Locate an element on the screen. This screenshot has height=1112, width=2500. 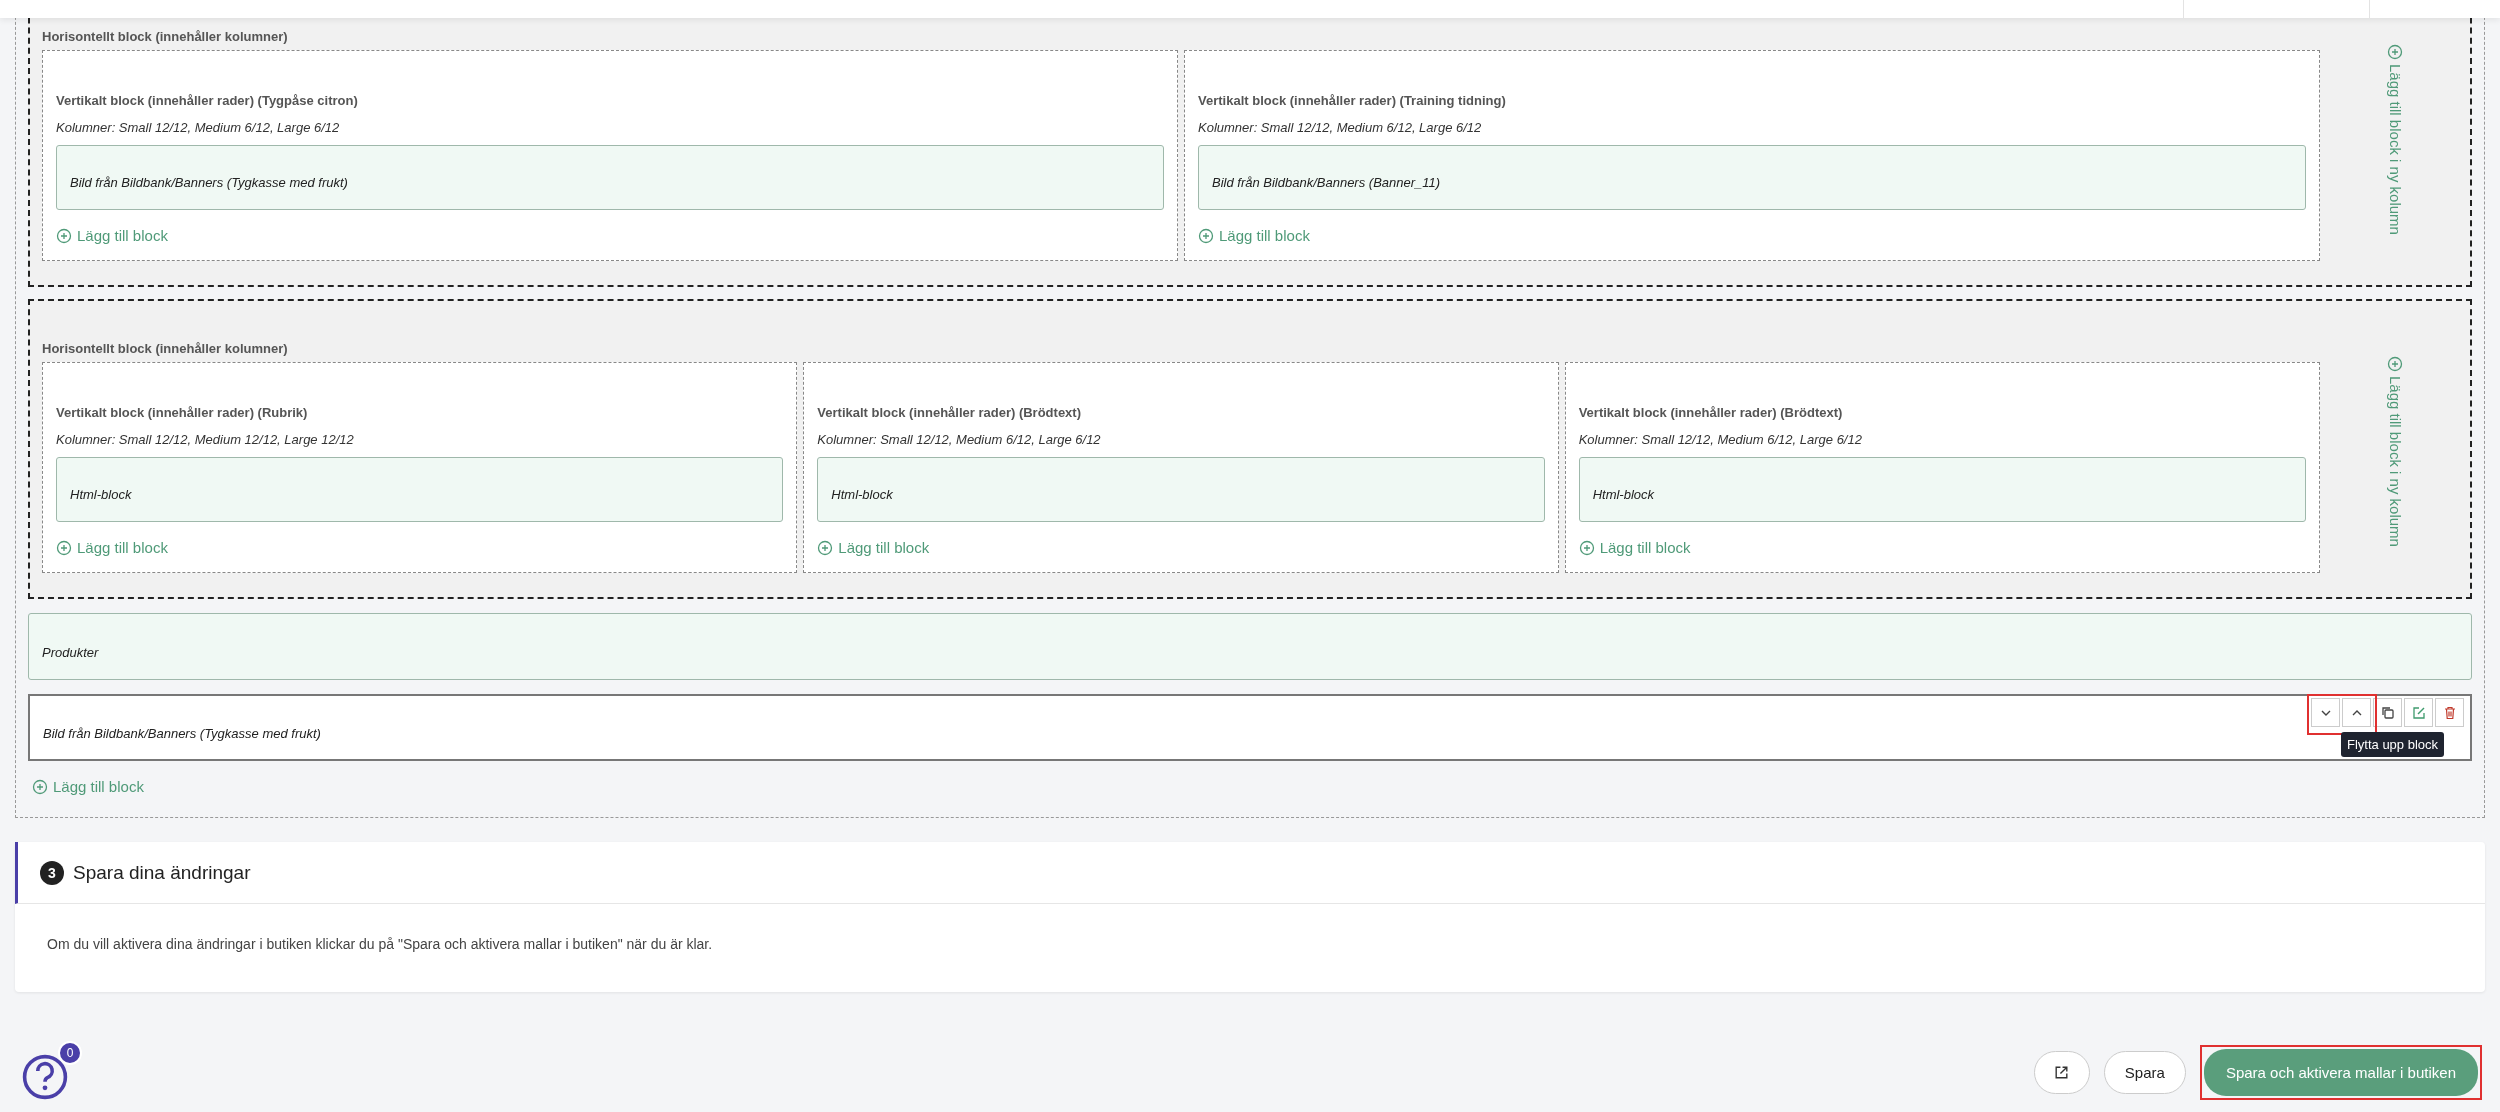
section-text: Om du vill aktivera dina ändringar i butiken klickar du på "Spara och aktivera mallar i butiken" när du är klar. is located at coordinates (380, 944).